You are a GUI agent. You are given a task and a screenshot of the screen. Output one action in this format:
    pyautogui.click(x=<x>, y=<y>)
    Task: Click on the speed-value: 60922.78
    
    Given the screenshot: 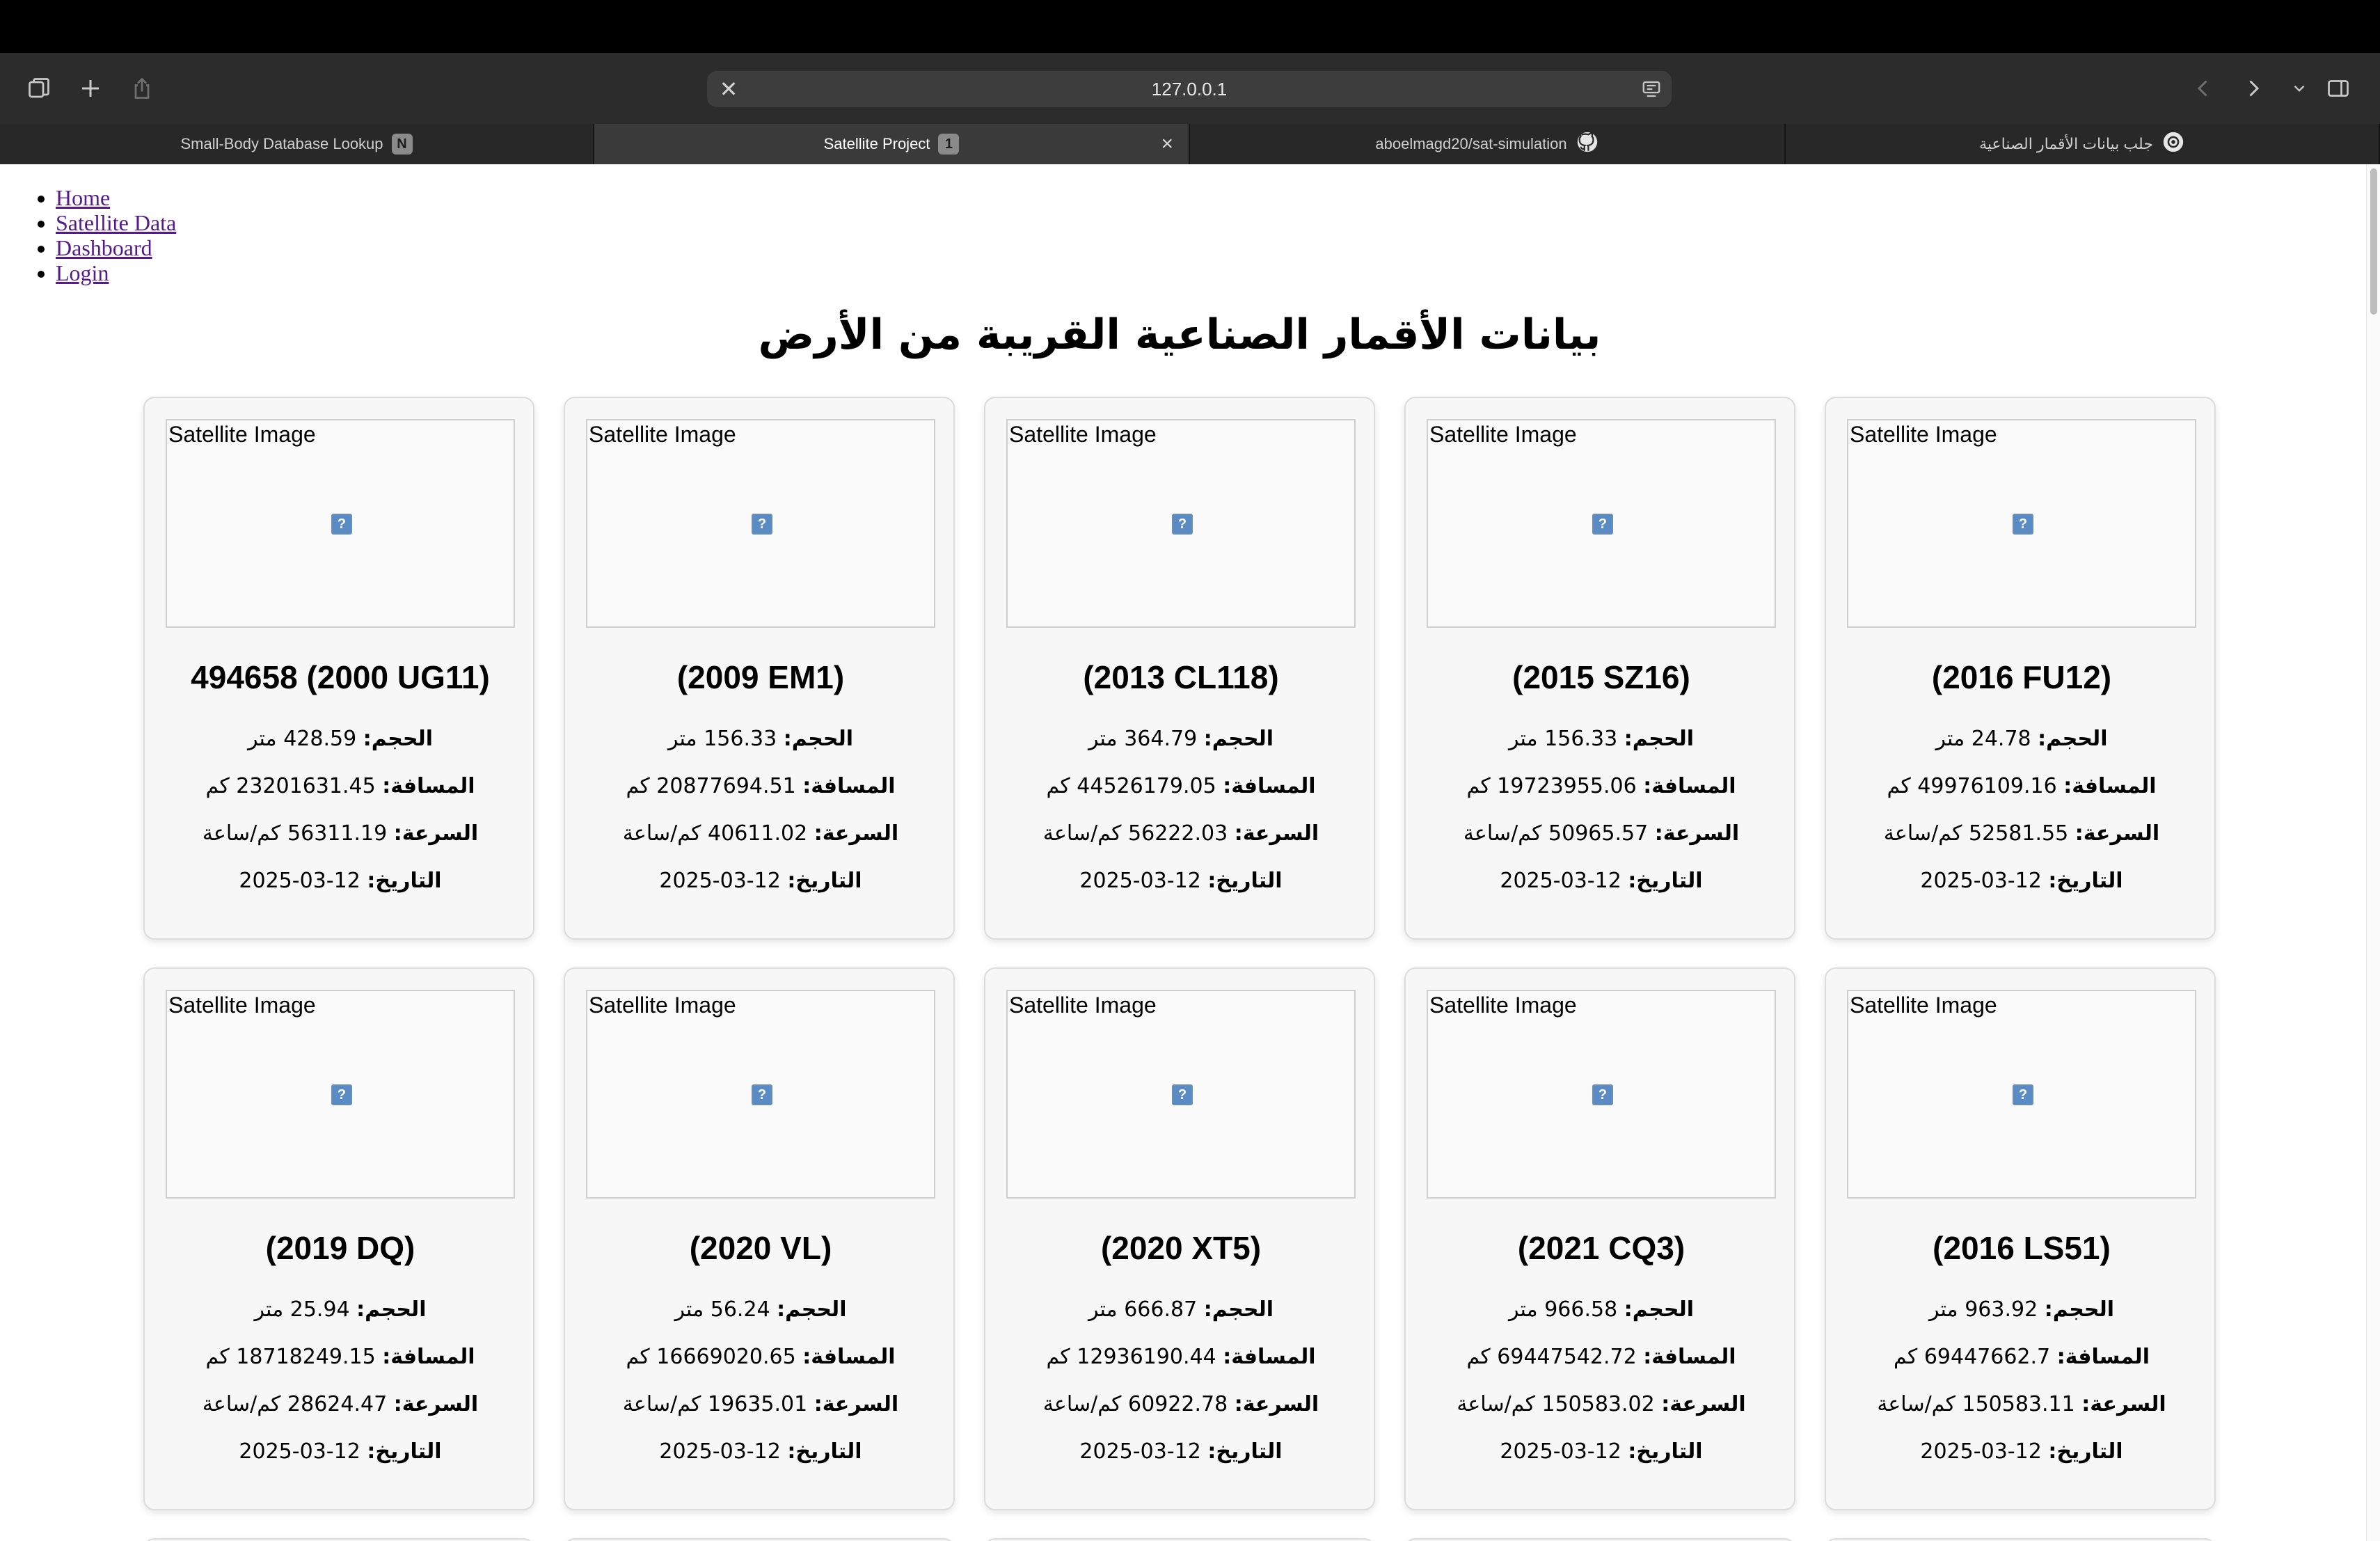 What is the action you would take?
    pyautogui.click(x=1178, y=1404)
    